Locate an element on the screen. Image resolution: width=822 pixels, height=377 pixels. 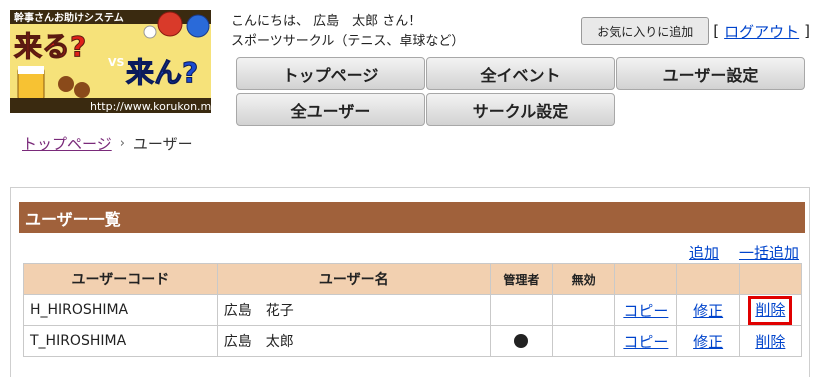
panel-actions: 追加 一括追加 is located at coordinates (744, 252).